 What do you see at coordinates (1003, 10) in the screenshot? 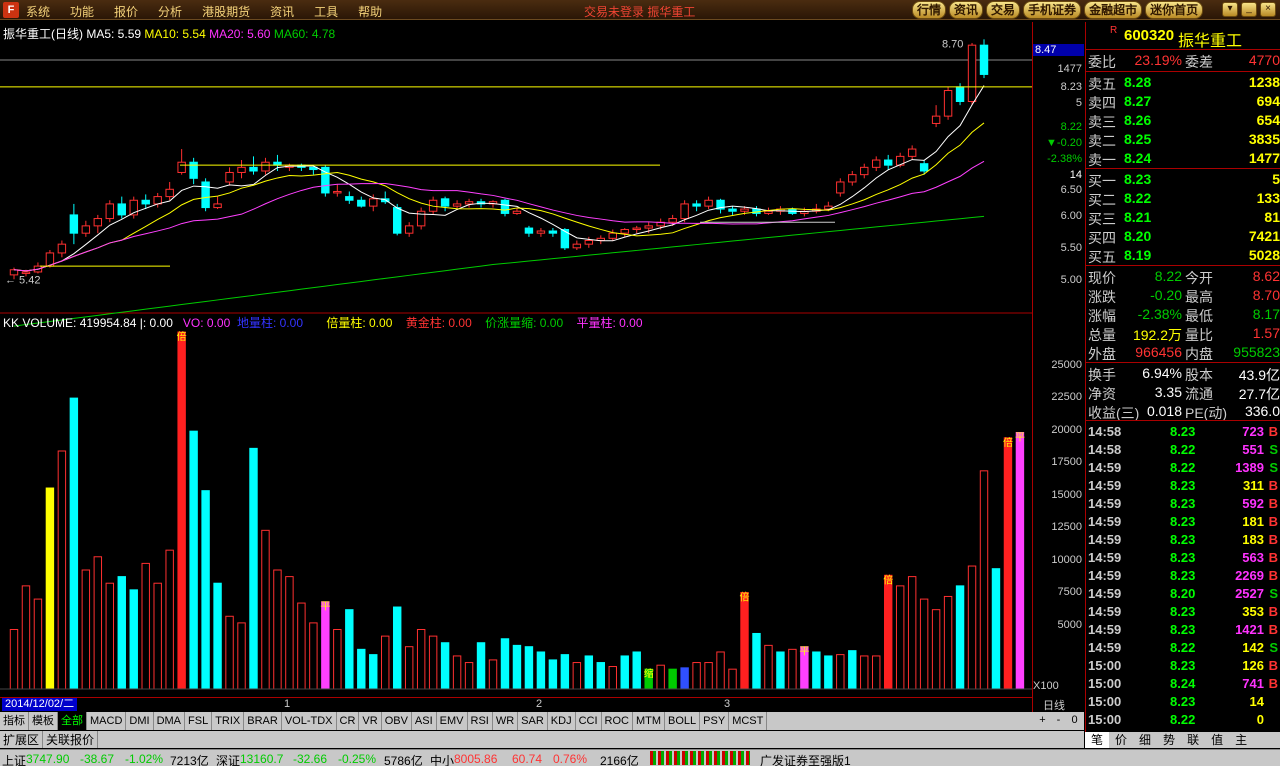
I see `trade-button: 交易` at bounding box center [1003, 10].